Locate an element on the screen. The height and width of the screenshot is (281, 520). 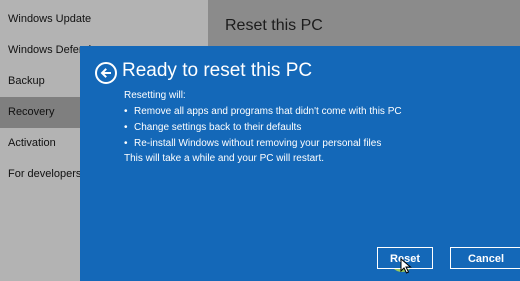
sidebar-item-windows-update: Windows Update is located at coordinates (104, 19).